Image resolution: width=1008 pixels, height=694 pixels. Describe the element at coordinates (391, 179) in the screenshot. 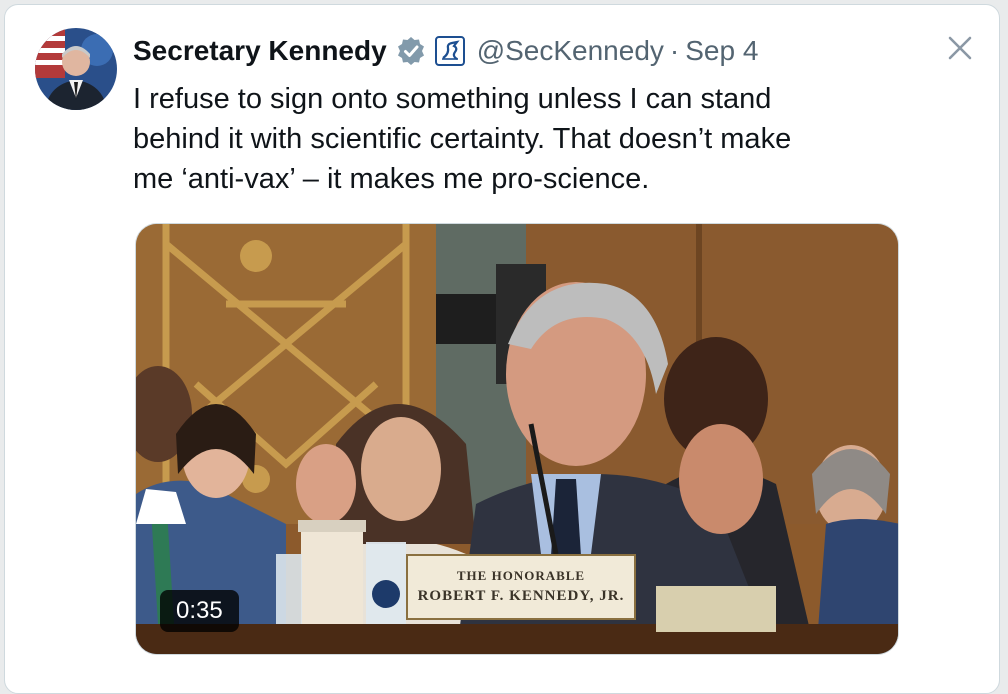

I see `tweet-text-line: me ‘anti-vax’ – it makes me pro-science.` at that location.